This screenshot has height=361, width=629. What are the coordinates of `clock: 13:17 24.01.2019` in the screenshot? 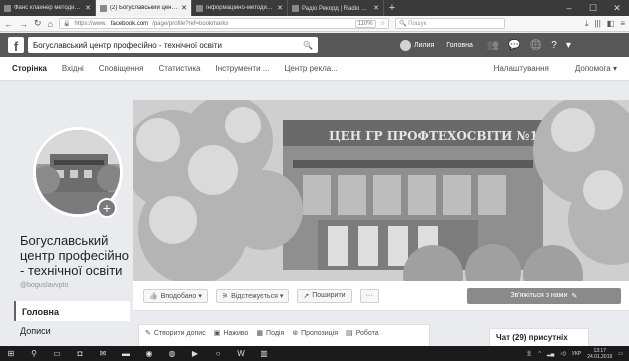 It's located at (599, 354).